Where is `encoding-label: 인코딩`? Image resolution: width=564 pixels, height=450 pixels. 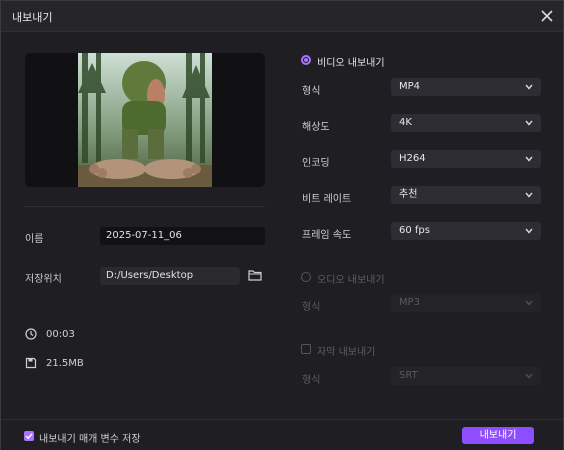 encoding-label: 인코딩 is located at coordinates (316, 163).